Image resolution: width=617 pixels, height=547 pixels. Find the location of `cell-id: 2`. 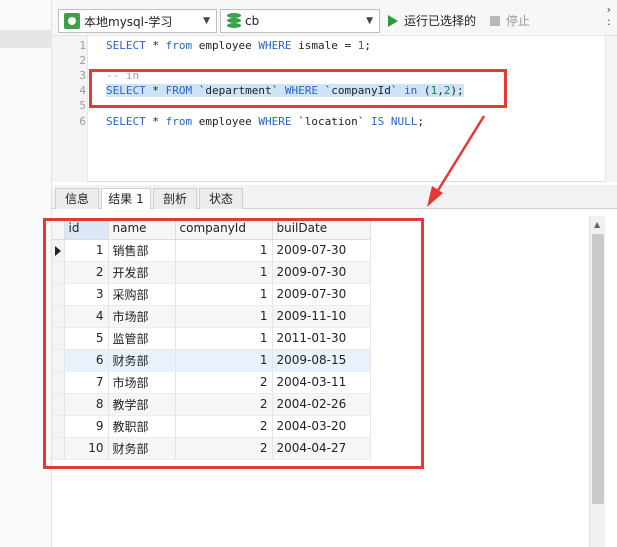

cell-id: 2 is located at coordinates (86, 272).